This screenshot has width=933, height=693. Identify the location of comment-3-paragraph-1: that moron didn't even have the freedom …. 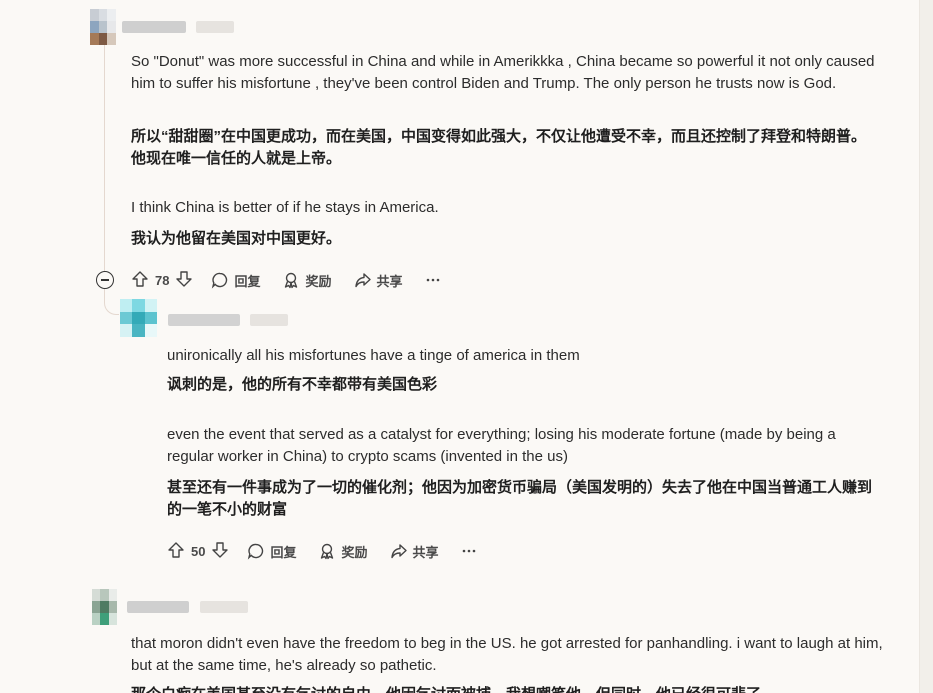
(507, 654).